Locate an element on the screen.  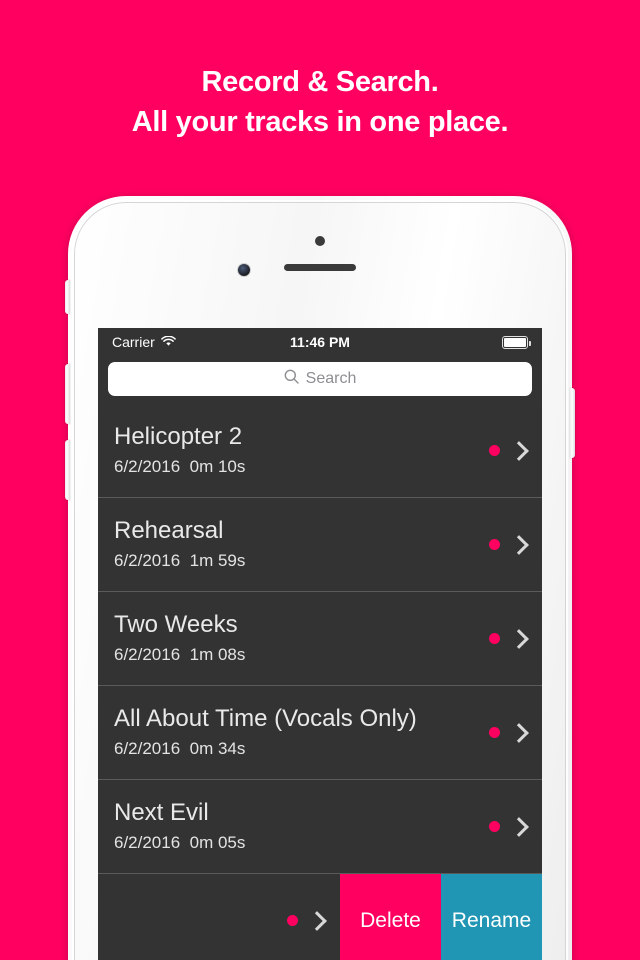
recording-meta: 6/2/2016 1m 59s is located at coordinates (301, 561).